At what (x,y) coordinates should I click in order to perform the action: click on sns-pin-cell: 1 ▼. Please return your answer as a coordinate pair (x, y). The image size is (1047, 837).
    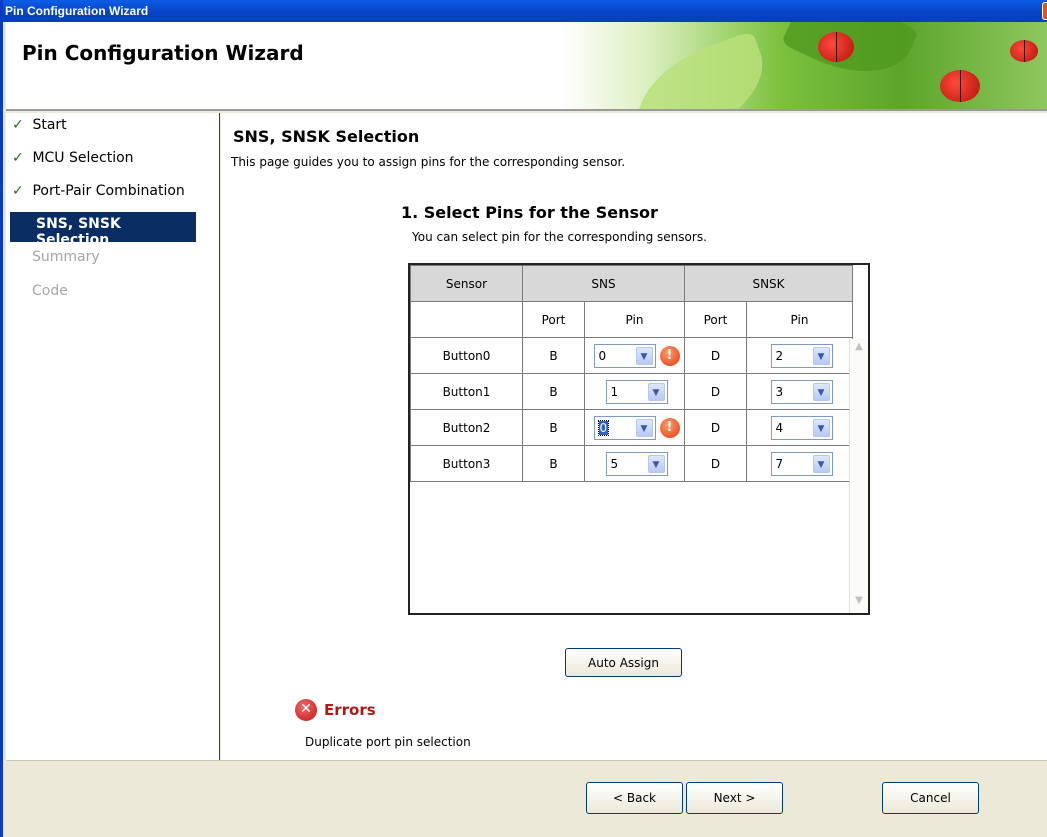
    Looking at the image, I should click on (634, 391).